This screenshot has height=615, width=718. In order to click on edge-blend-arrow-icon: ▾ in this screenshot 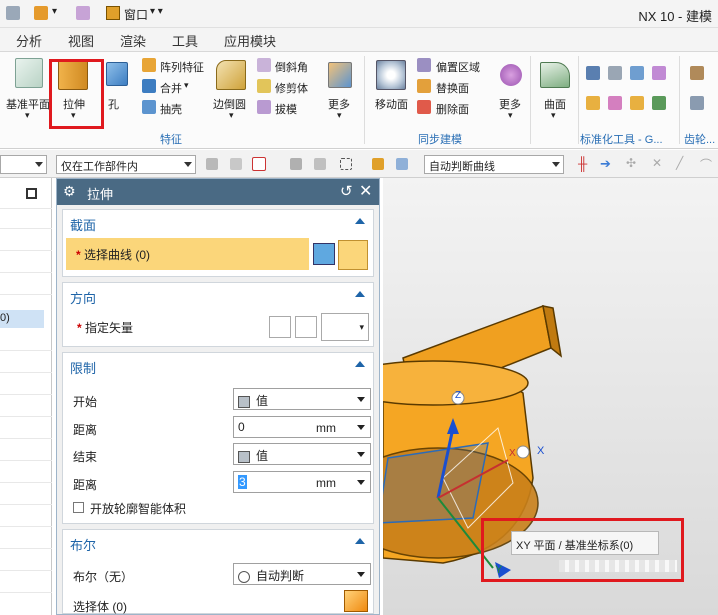, I will do `click(231, 115)`.